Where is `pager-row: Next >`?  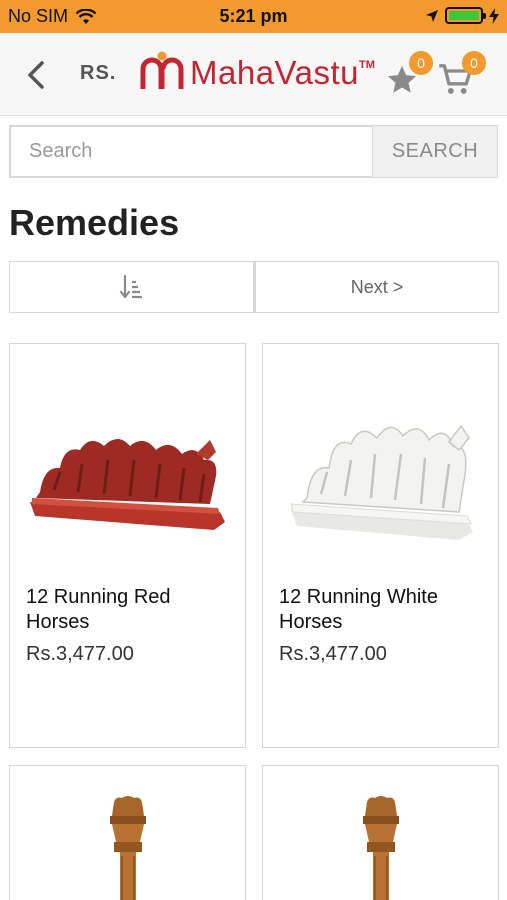 pager-row: Next > is located at coordinates (254, 287).